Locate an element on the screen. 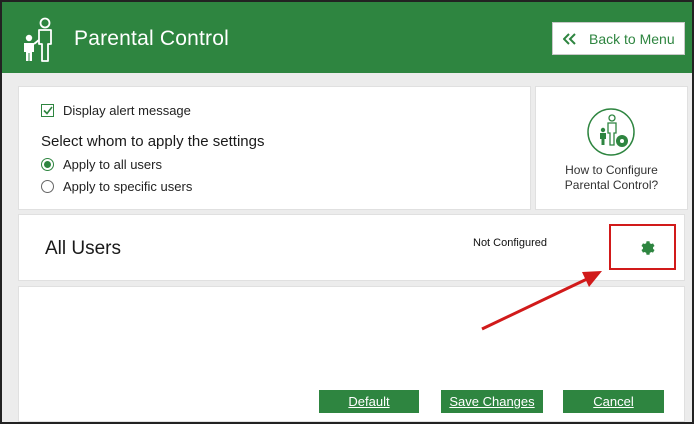 The height and width of the screenshot is (426, 694). how-to-configure-link: How to Configure Parental Control? is located at coordinates (611, 148).